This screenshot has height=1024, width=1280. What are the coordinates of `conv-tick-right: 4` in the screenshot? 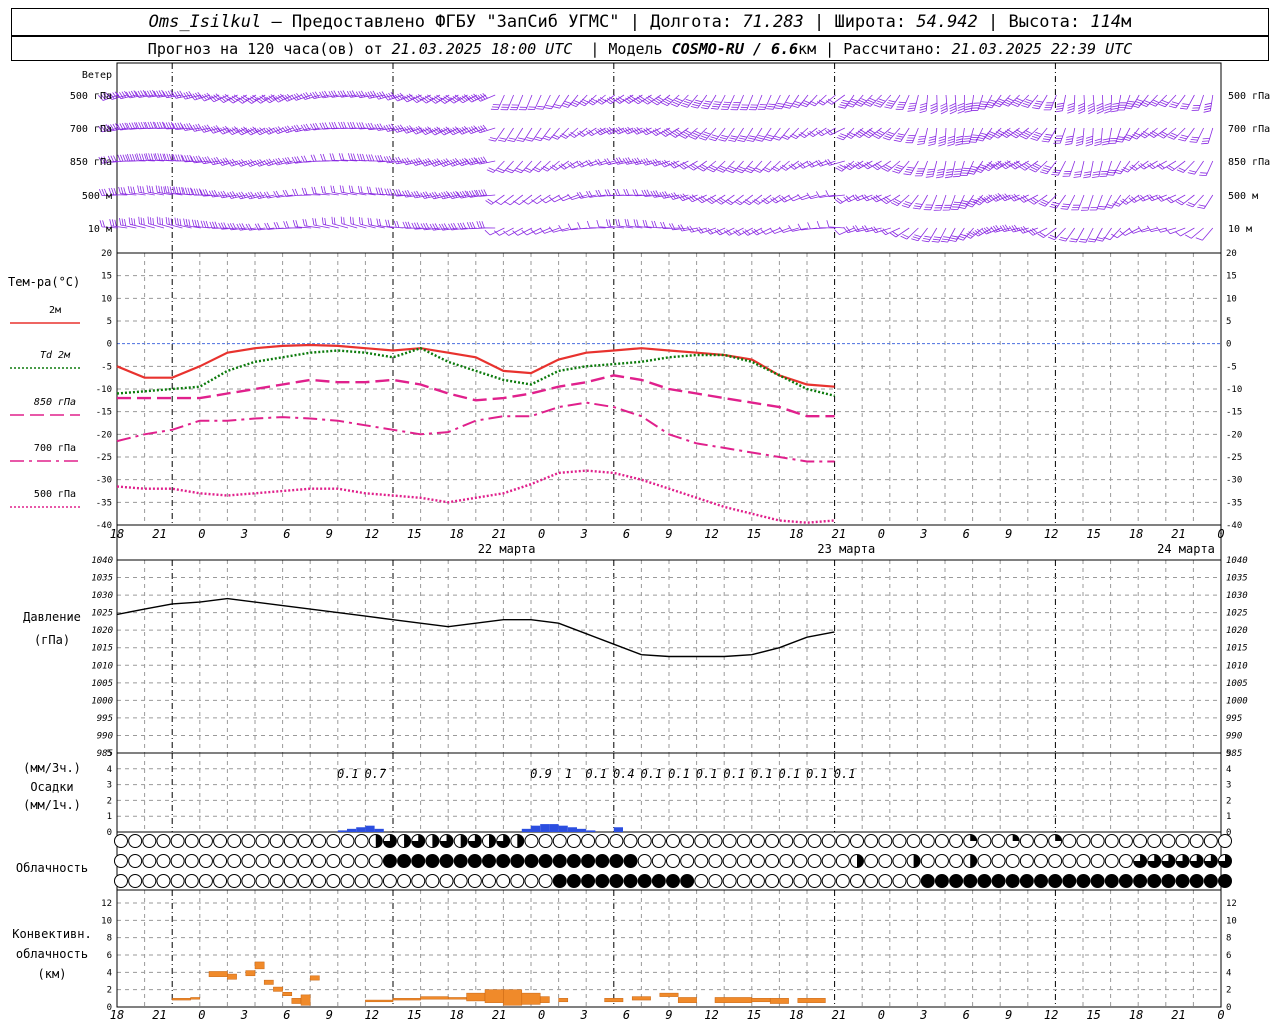 It's located at (1228, 973).